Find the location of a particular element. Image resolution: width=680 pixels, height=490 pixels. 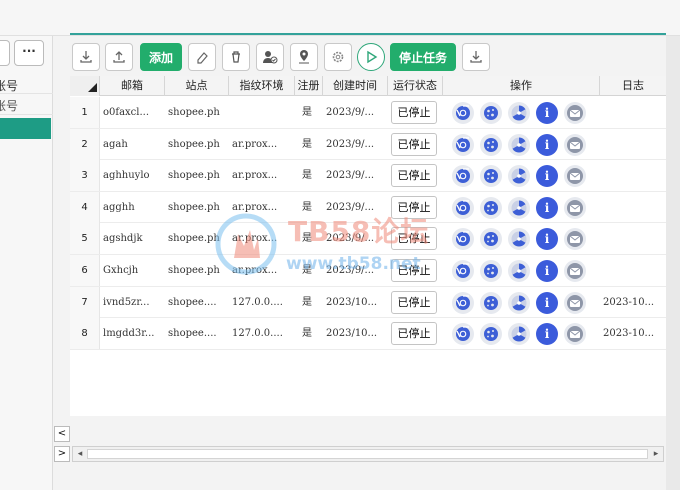

cell-log is located at coordinates (634, 238).